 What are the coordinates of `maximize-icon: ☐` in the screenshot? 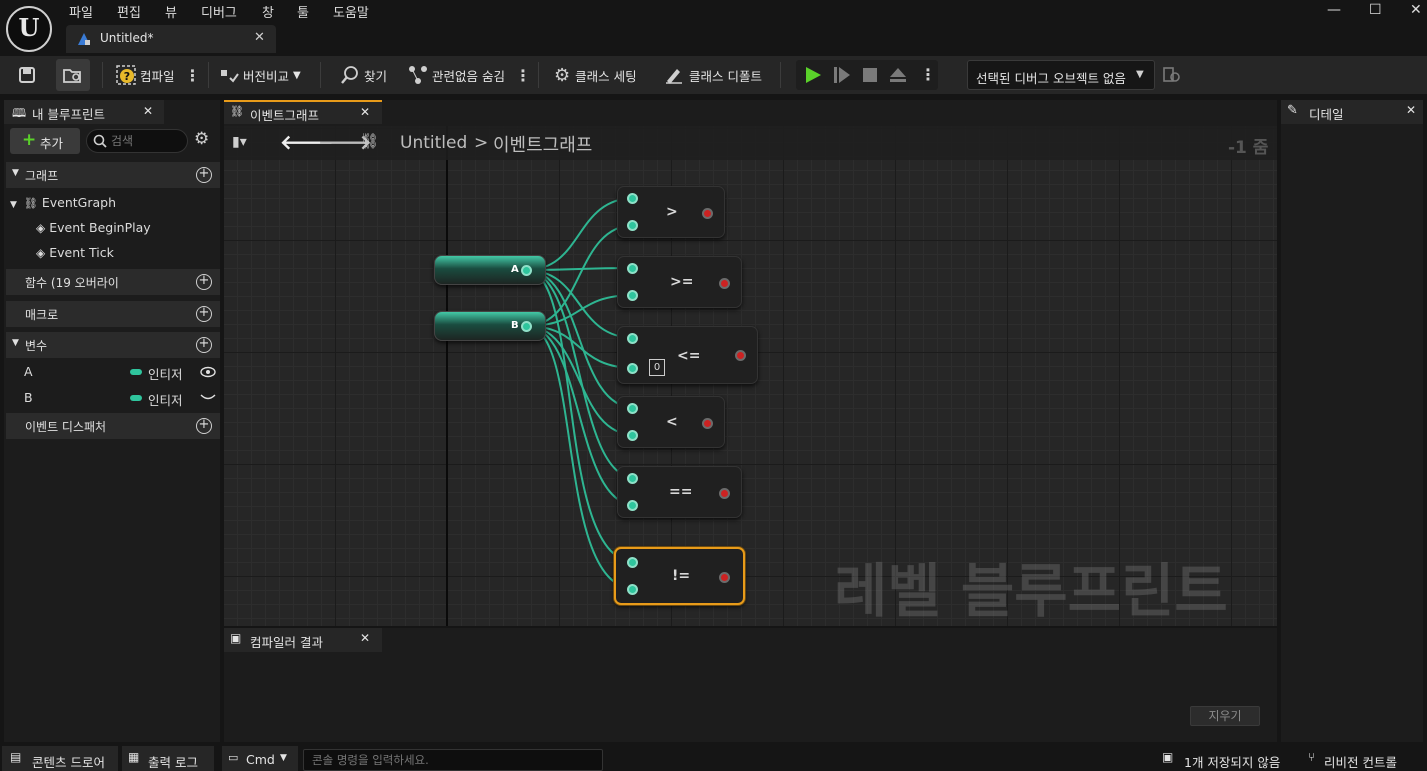 It's located at (1375, 10).